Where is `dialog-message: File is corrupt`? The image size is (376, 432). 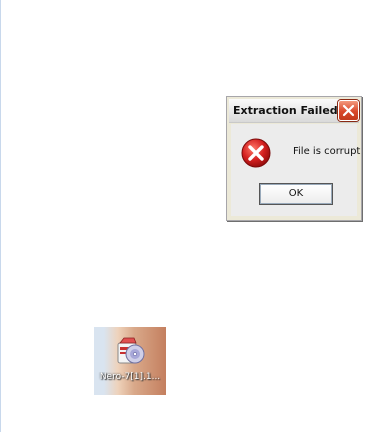
dialog-message: File is corrupt is located at coordinates (327, 151).